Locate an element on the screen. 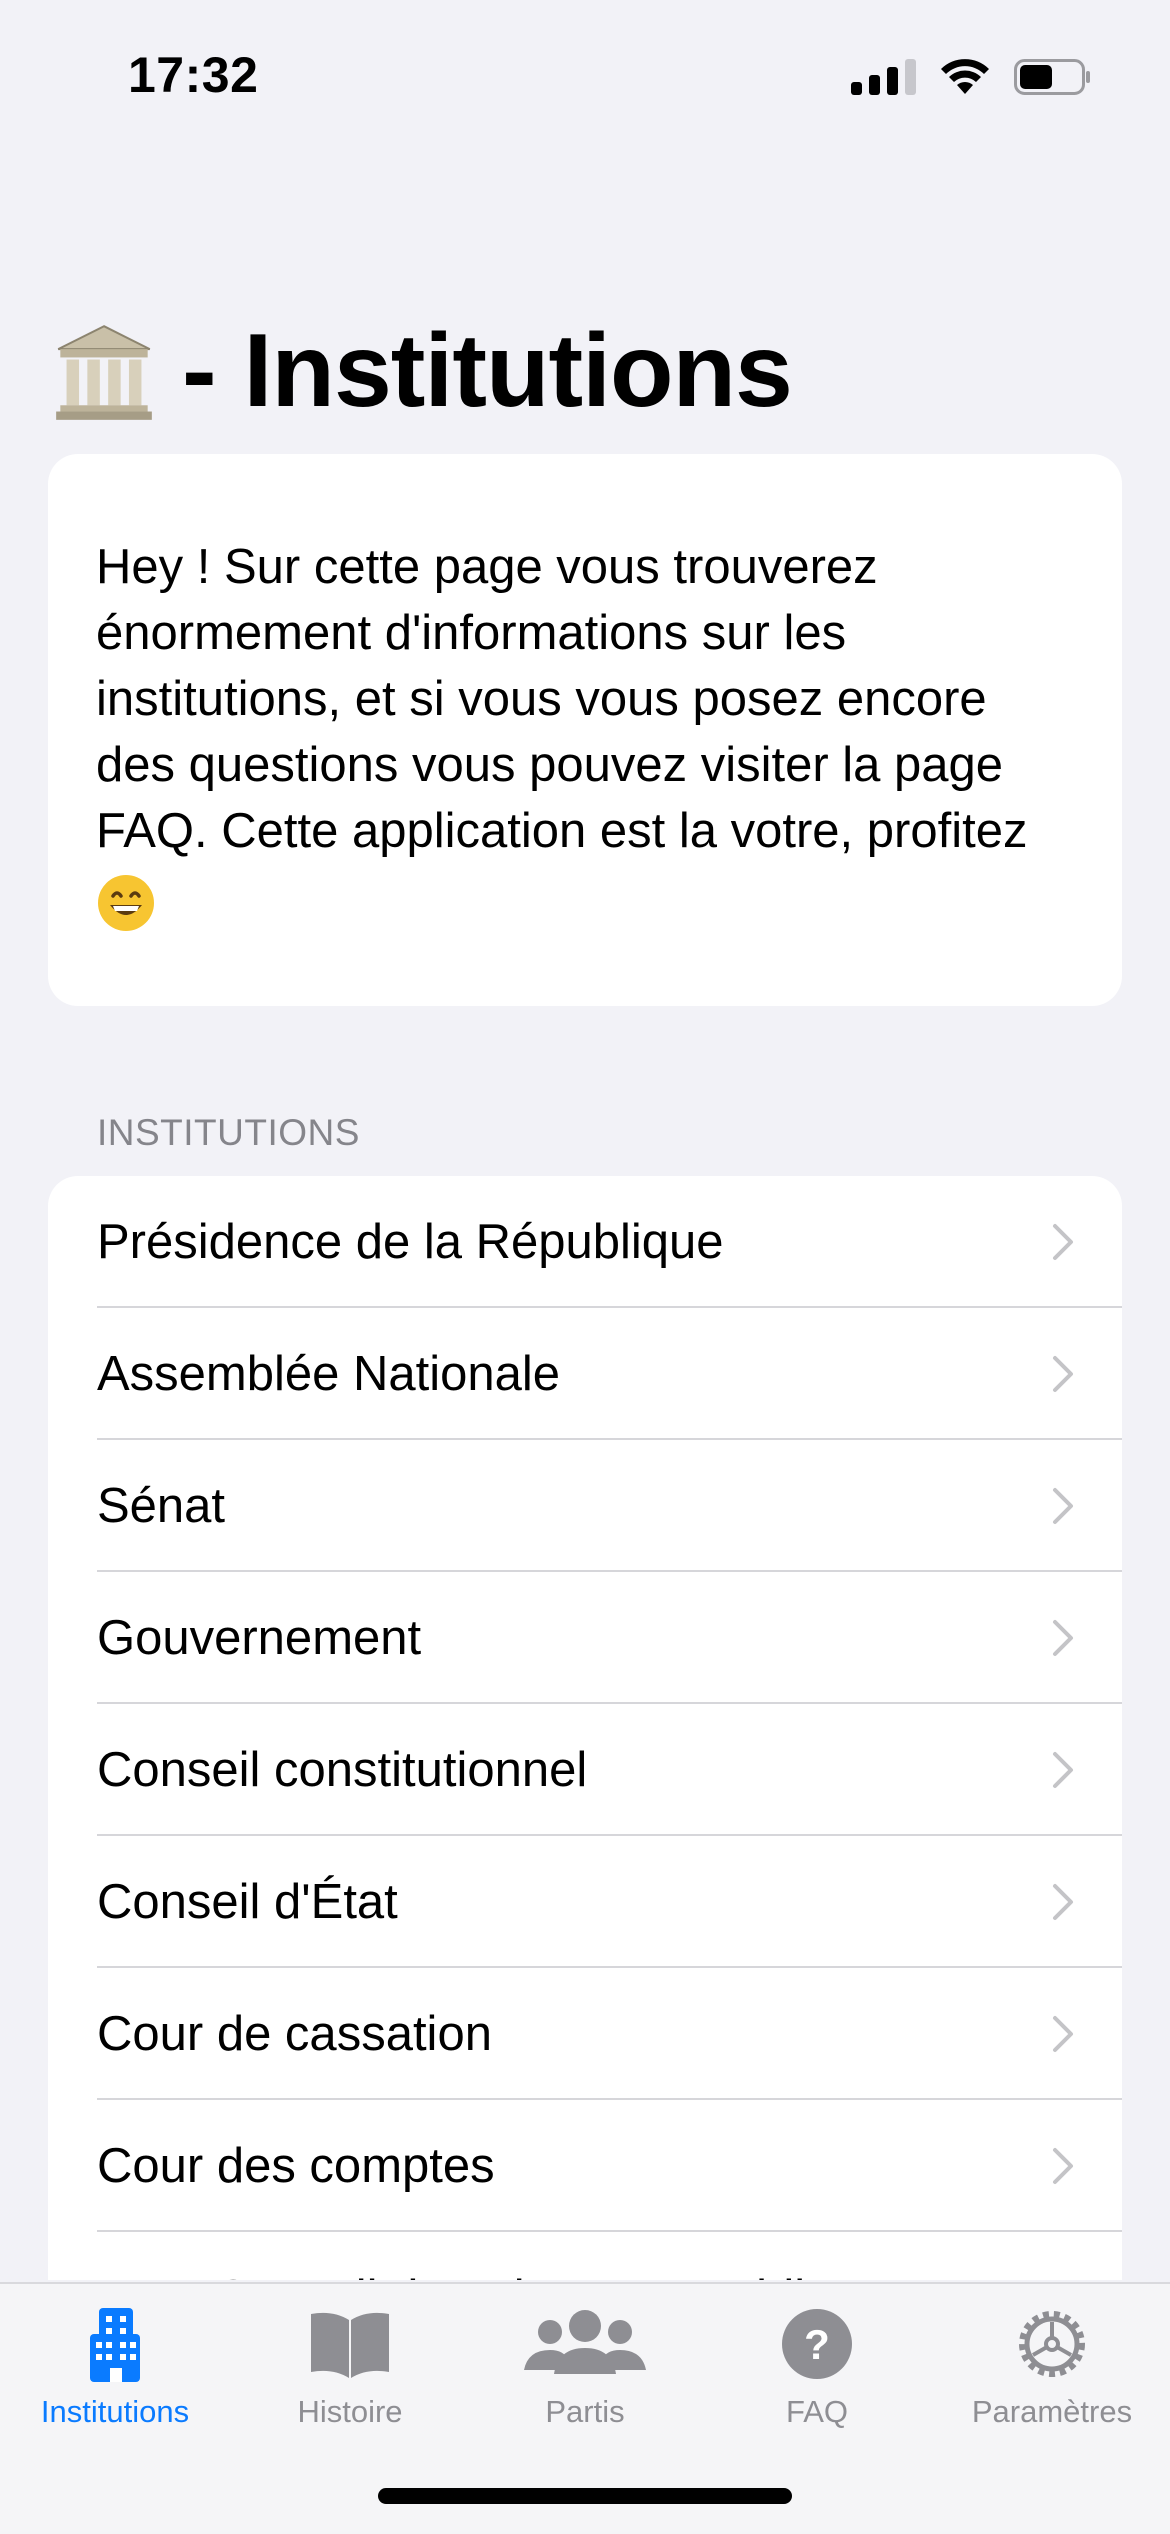 This screenshot has width=1170, height=2534. list-item-label: Conseil d'État is located at coordinates (247, 1902).